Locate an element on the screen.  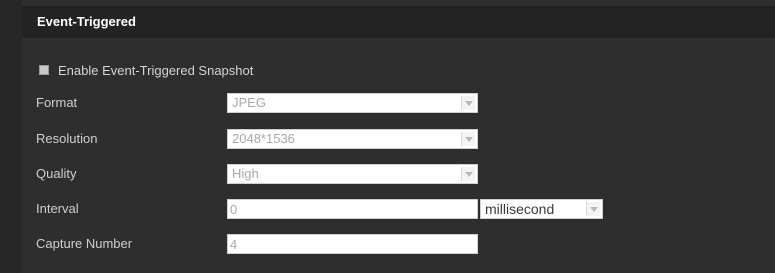
enable-snapshot-row: Enable Event-Triggered Snapshot is located at coordinates (146, 70).